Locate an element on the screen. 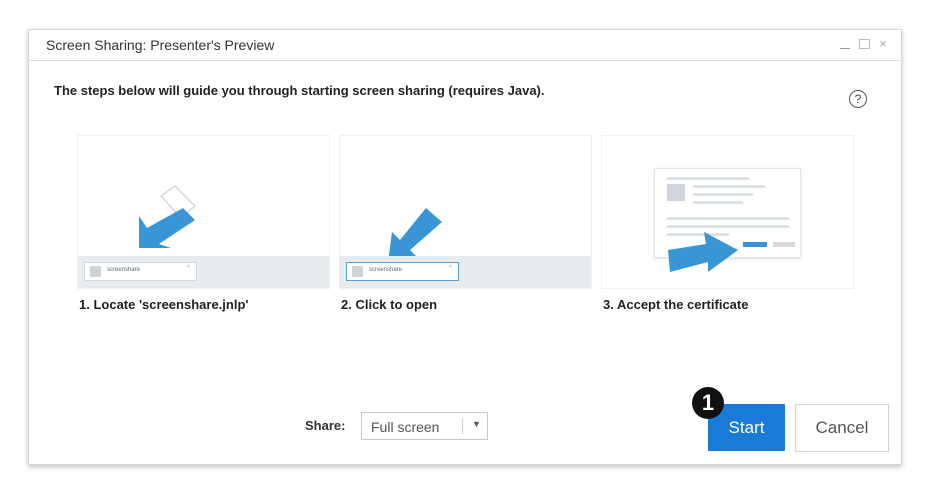  chevron-down-icon: ▼ is located at coordinates (476, 424).